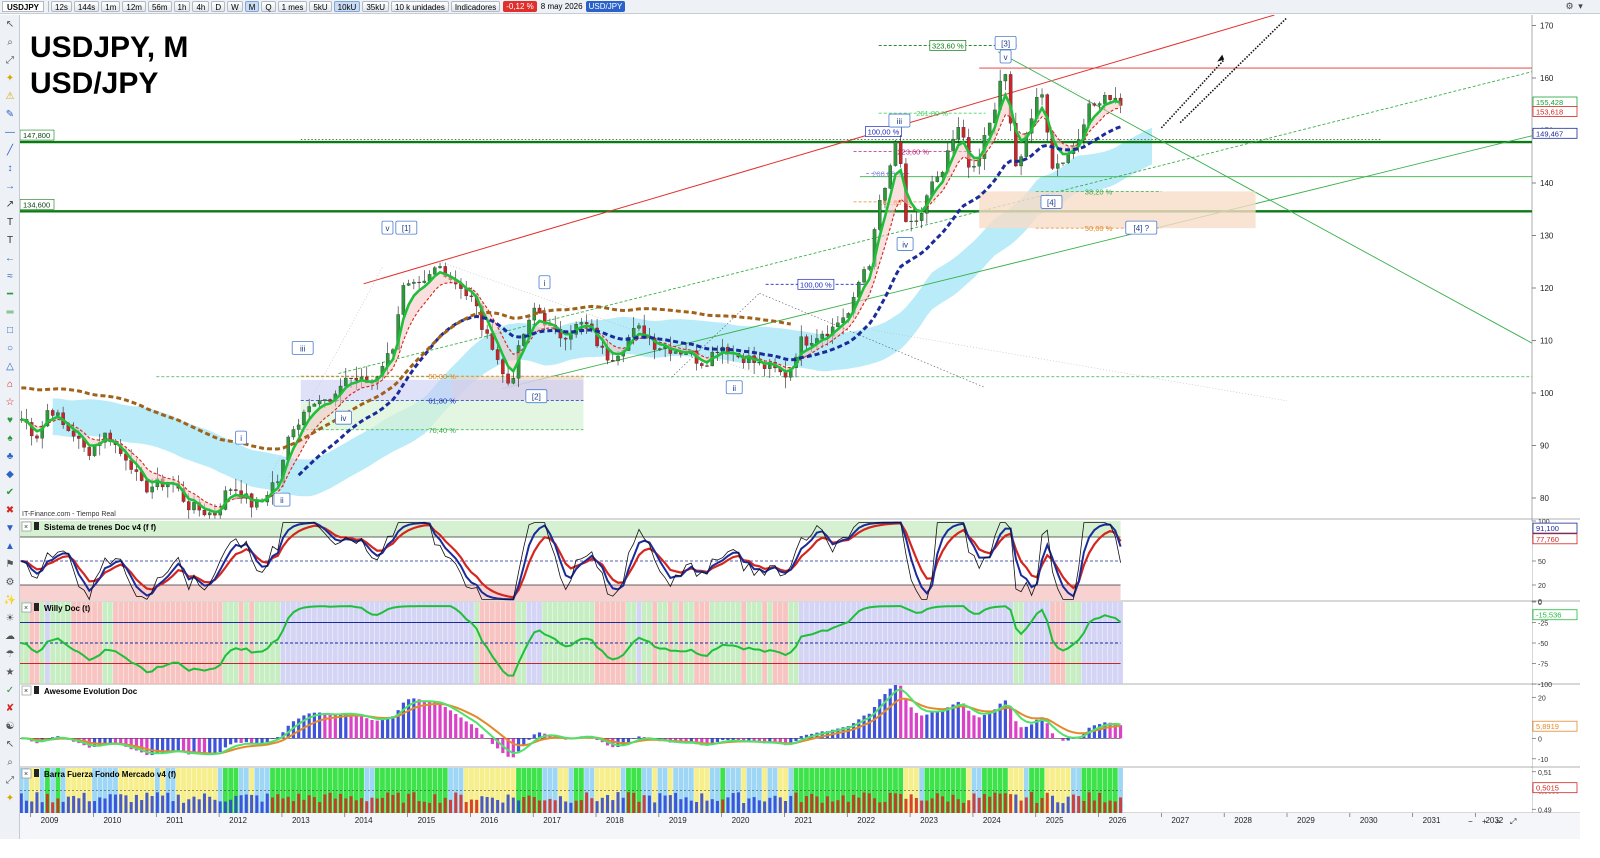  I want to click on drawing-tool-icon-9: →, so click(10, 187).